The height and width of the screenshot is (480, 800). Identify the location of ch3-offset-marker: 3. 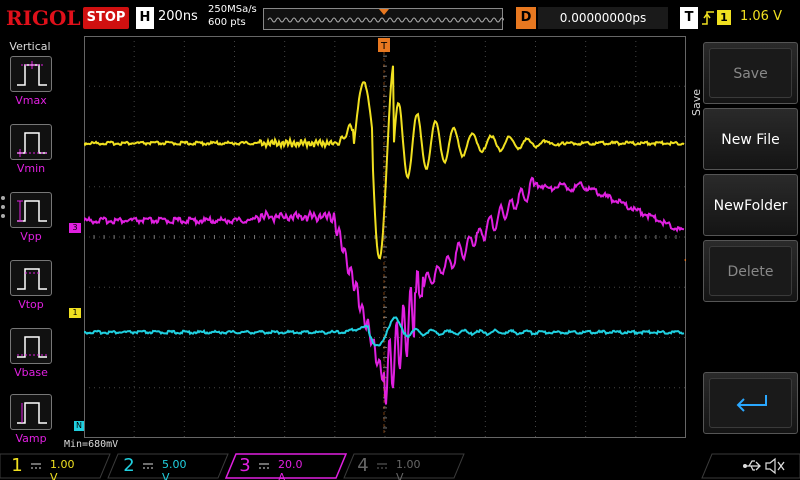
(75, 228).